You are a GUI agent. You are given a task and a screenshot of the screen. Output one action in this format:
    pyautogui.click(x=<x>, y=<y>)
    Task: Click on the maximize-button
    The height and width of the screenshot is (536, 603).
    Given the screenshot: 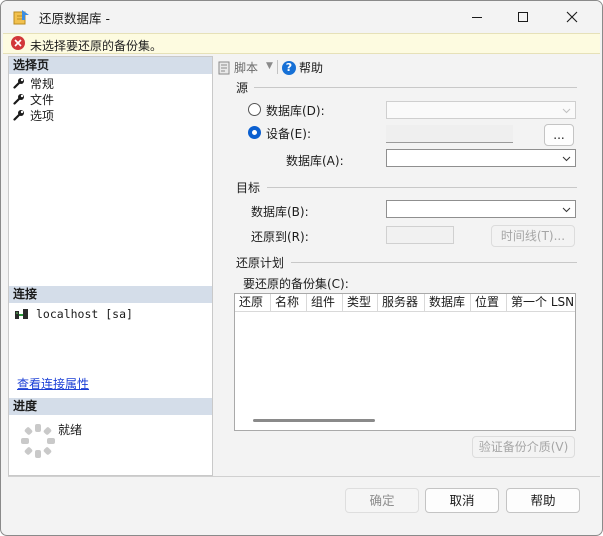 What is the action you would take?
    pyautogui.click(x=523, y=16)
    